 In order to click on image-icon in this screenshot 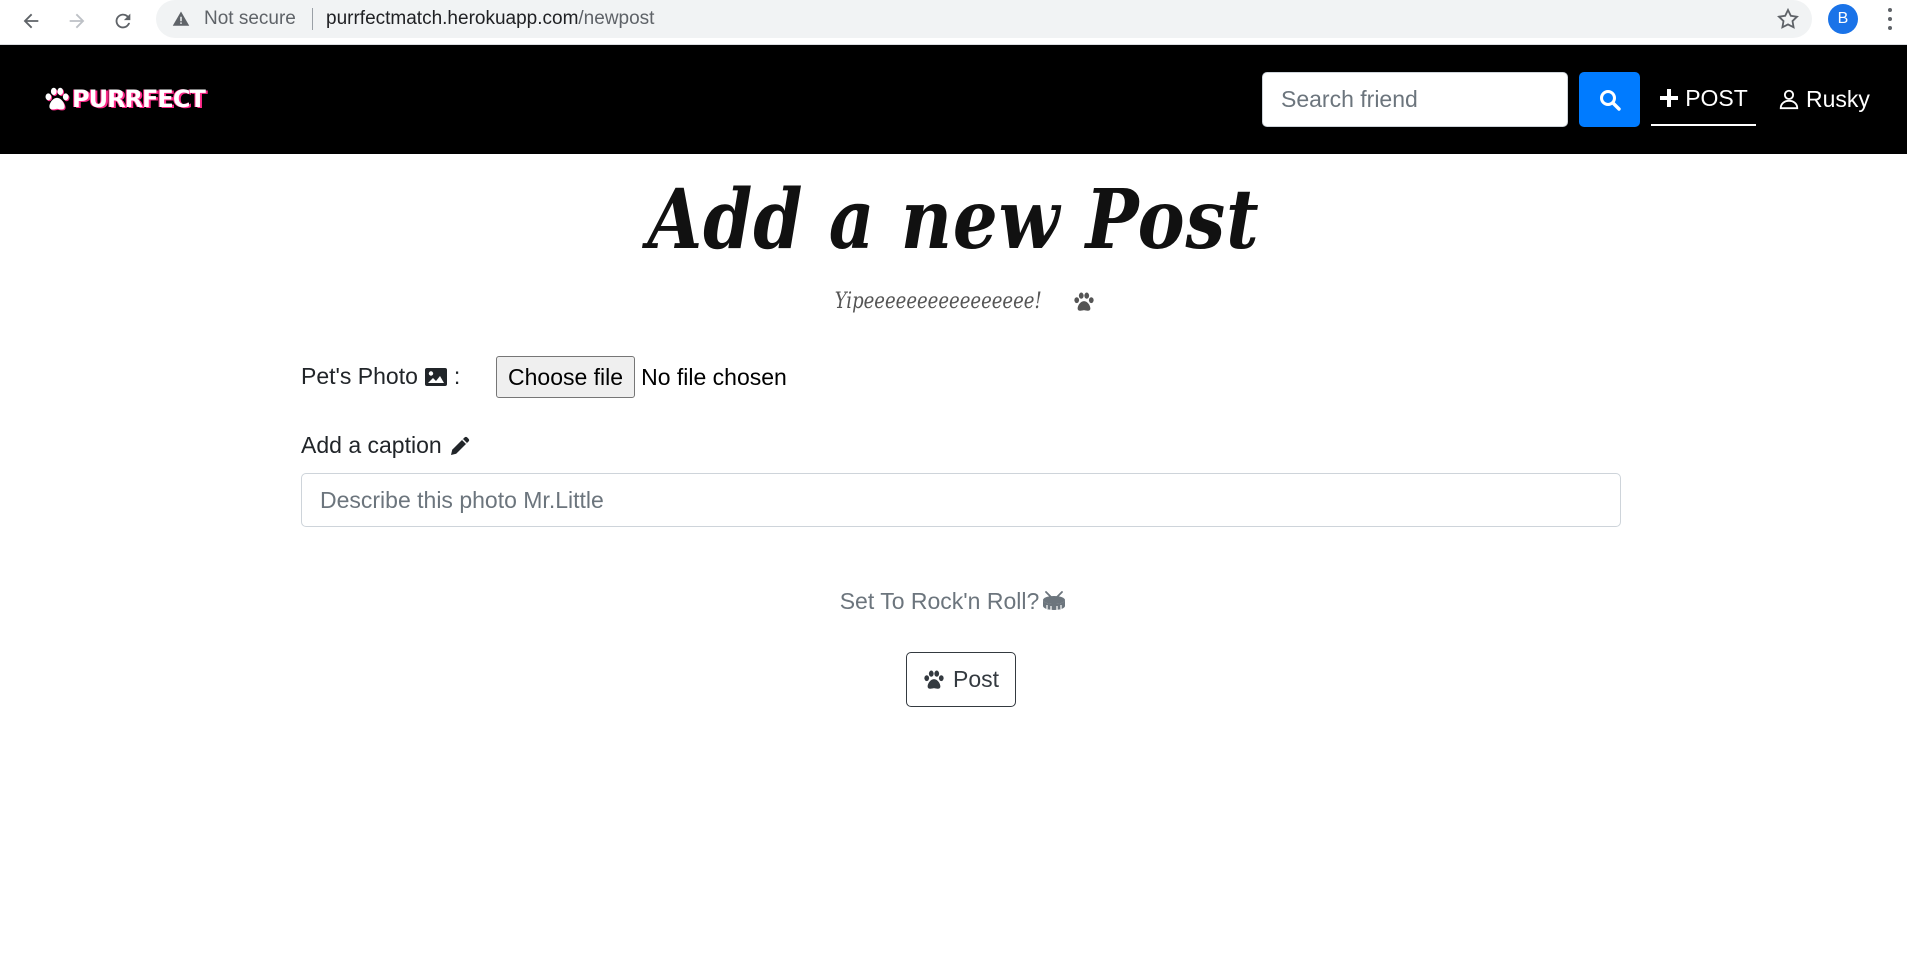, I will do `click(435, 376)`.